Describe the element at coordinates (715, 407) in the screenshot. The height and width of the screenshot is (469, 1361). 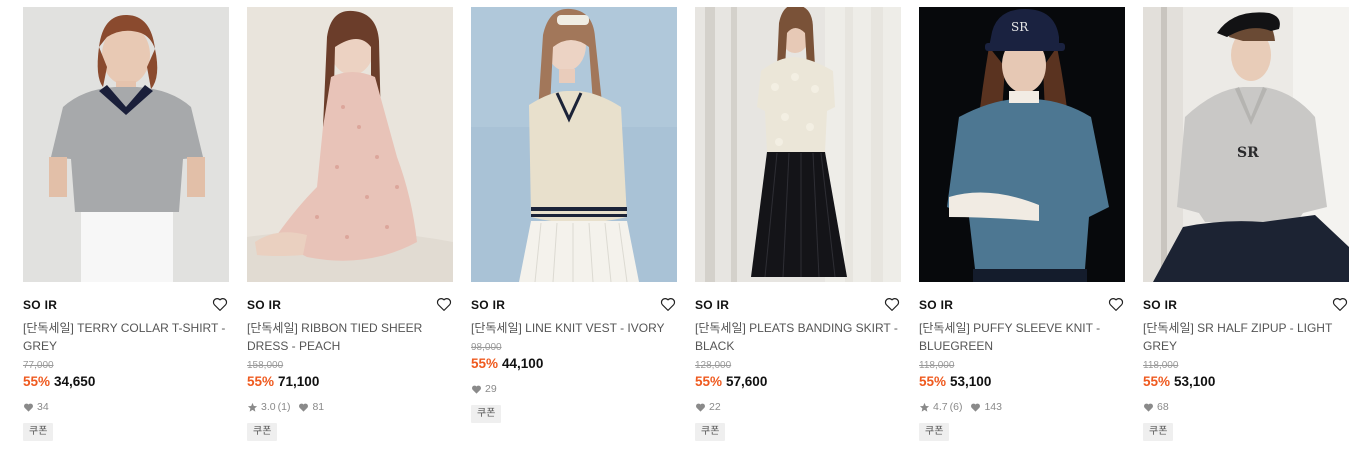
I see `like-count: 22` at that location.